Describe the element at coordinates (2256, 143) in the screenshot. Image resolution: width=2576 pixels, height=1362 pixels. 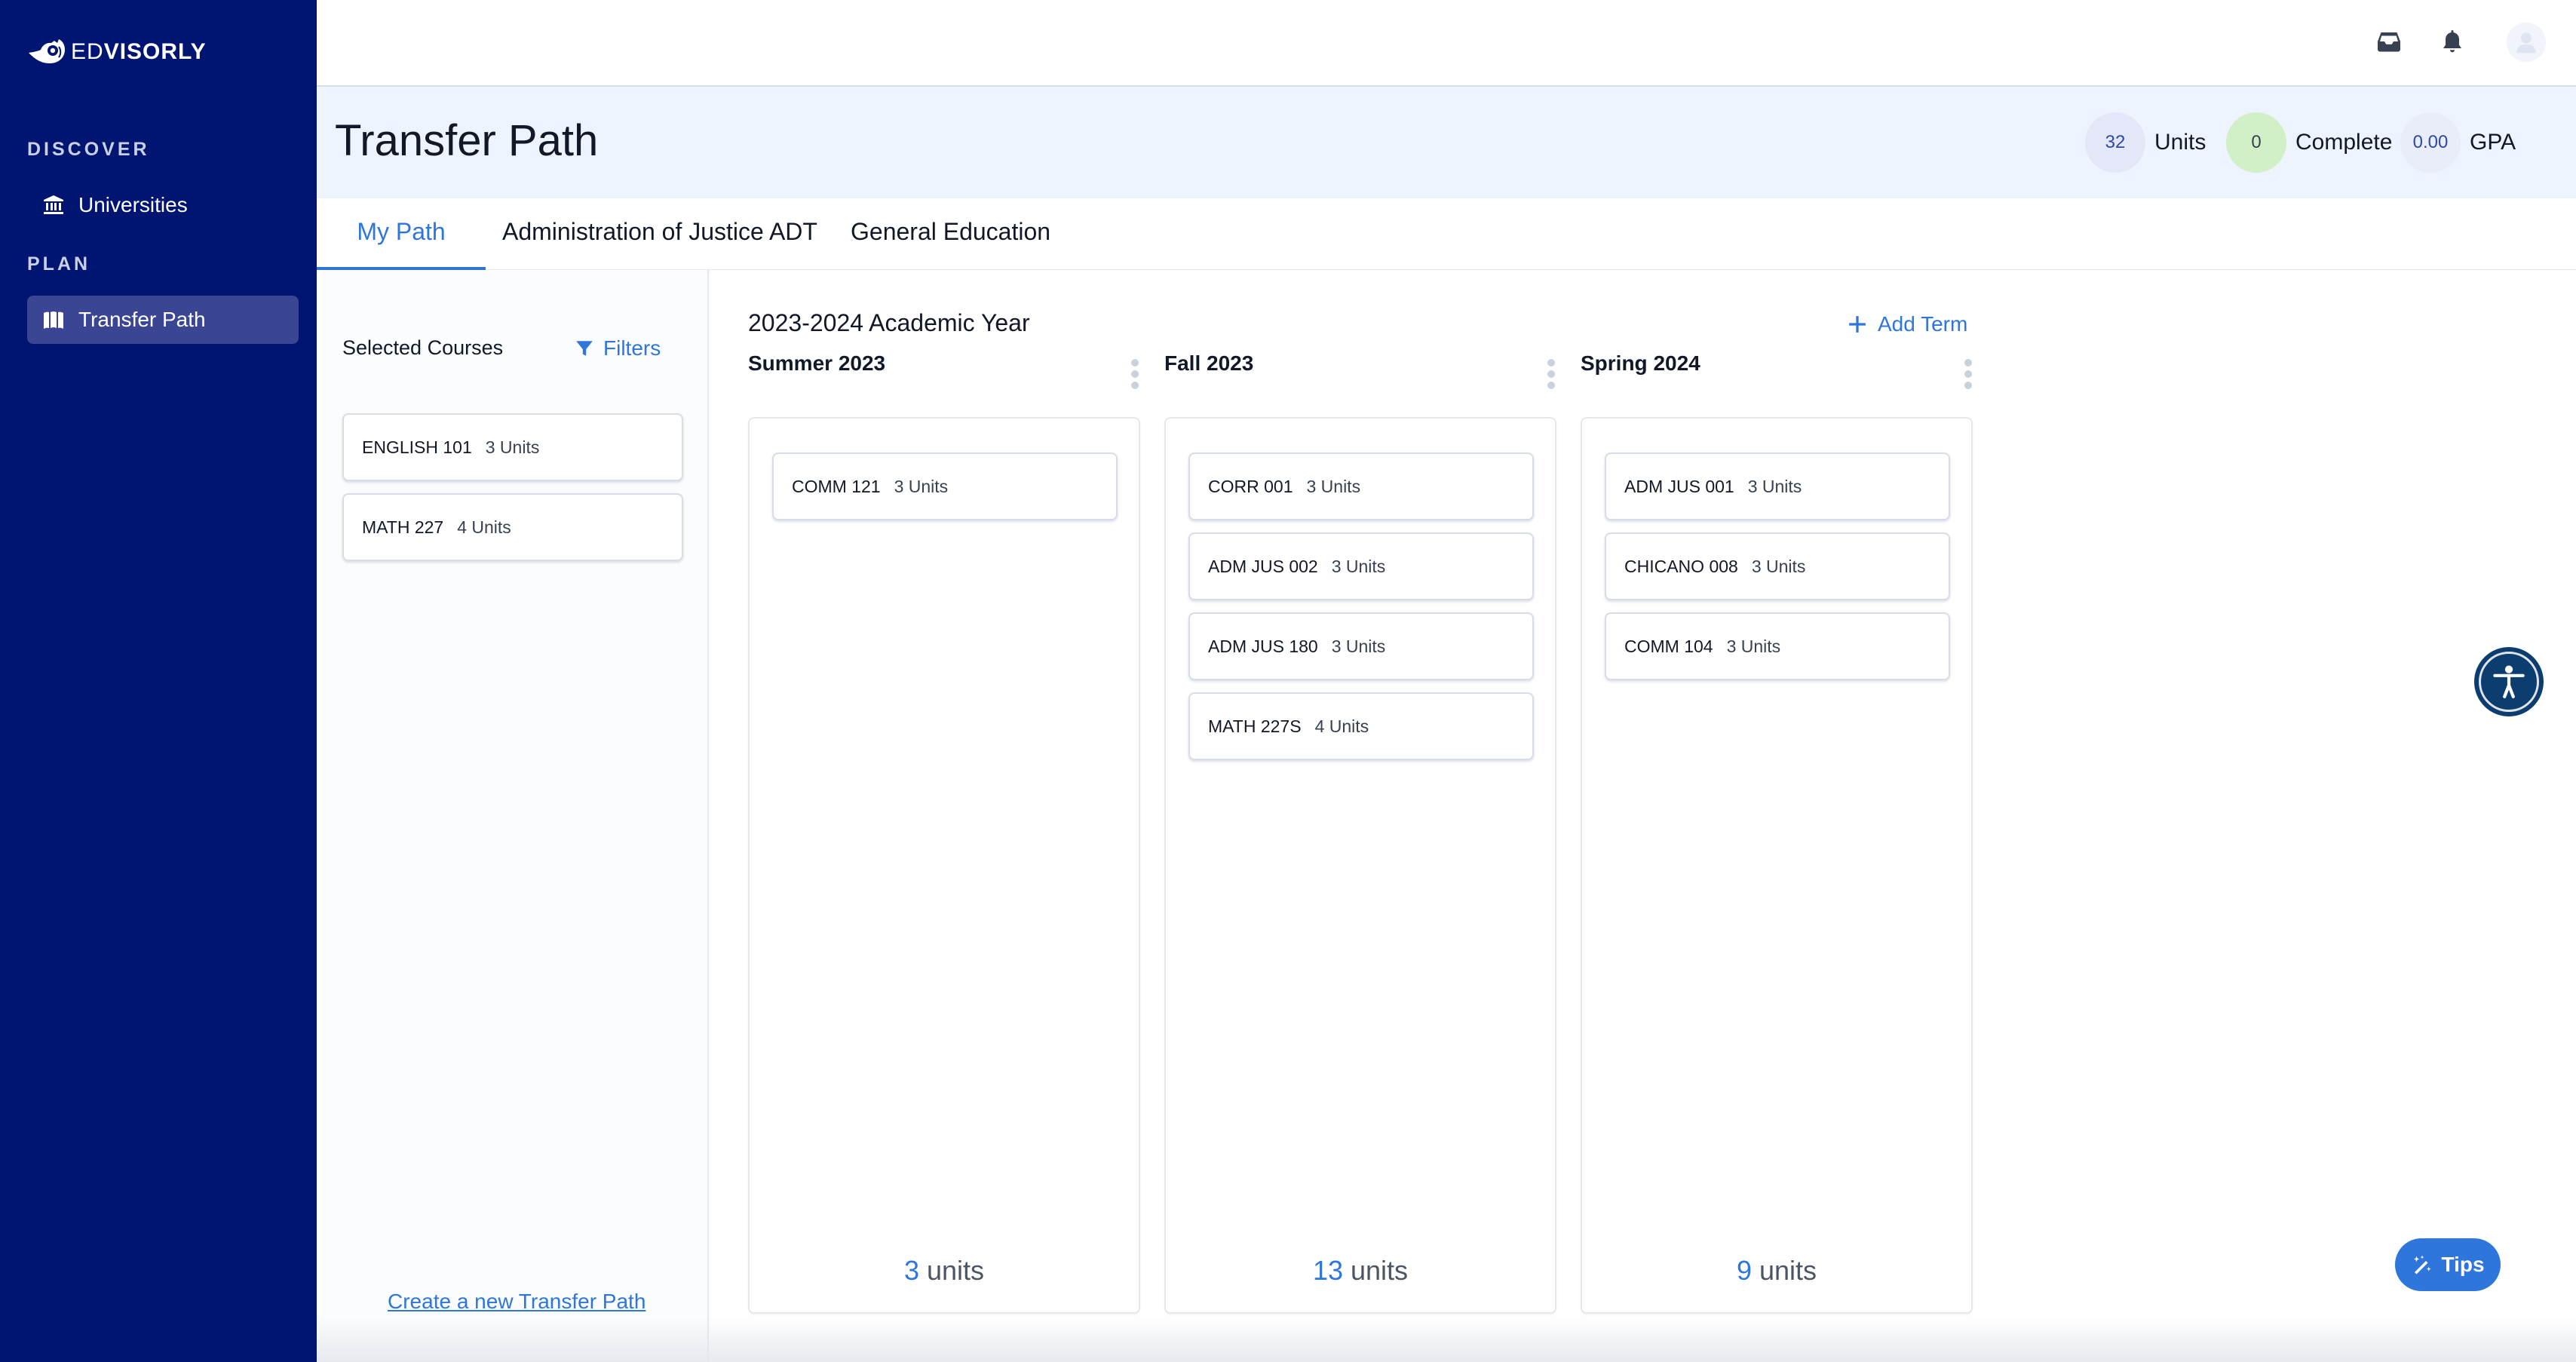
I see `complete-badge: 0` at that location.